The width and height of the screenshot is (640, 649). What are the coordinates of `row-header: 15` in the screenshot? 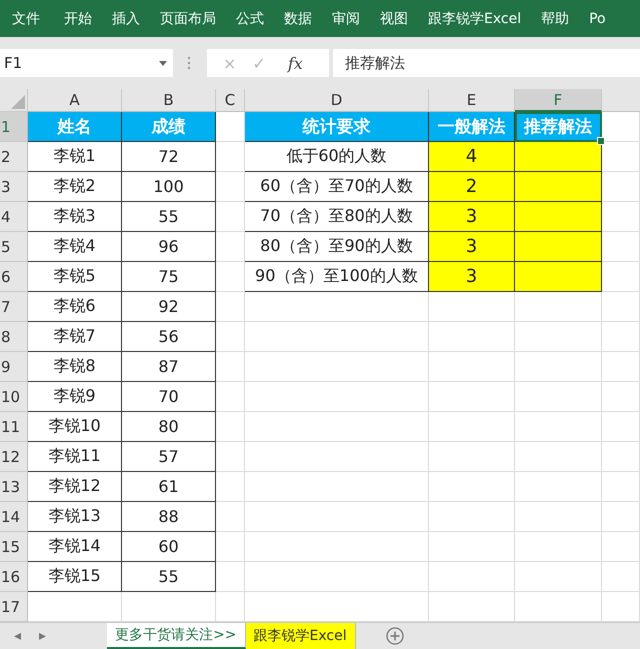 It's located at (14, 547).